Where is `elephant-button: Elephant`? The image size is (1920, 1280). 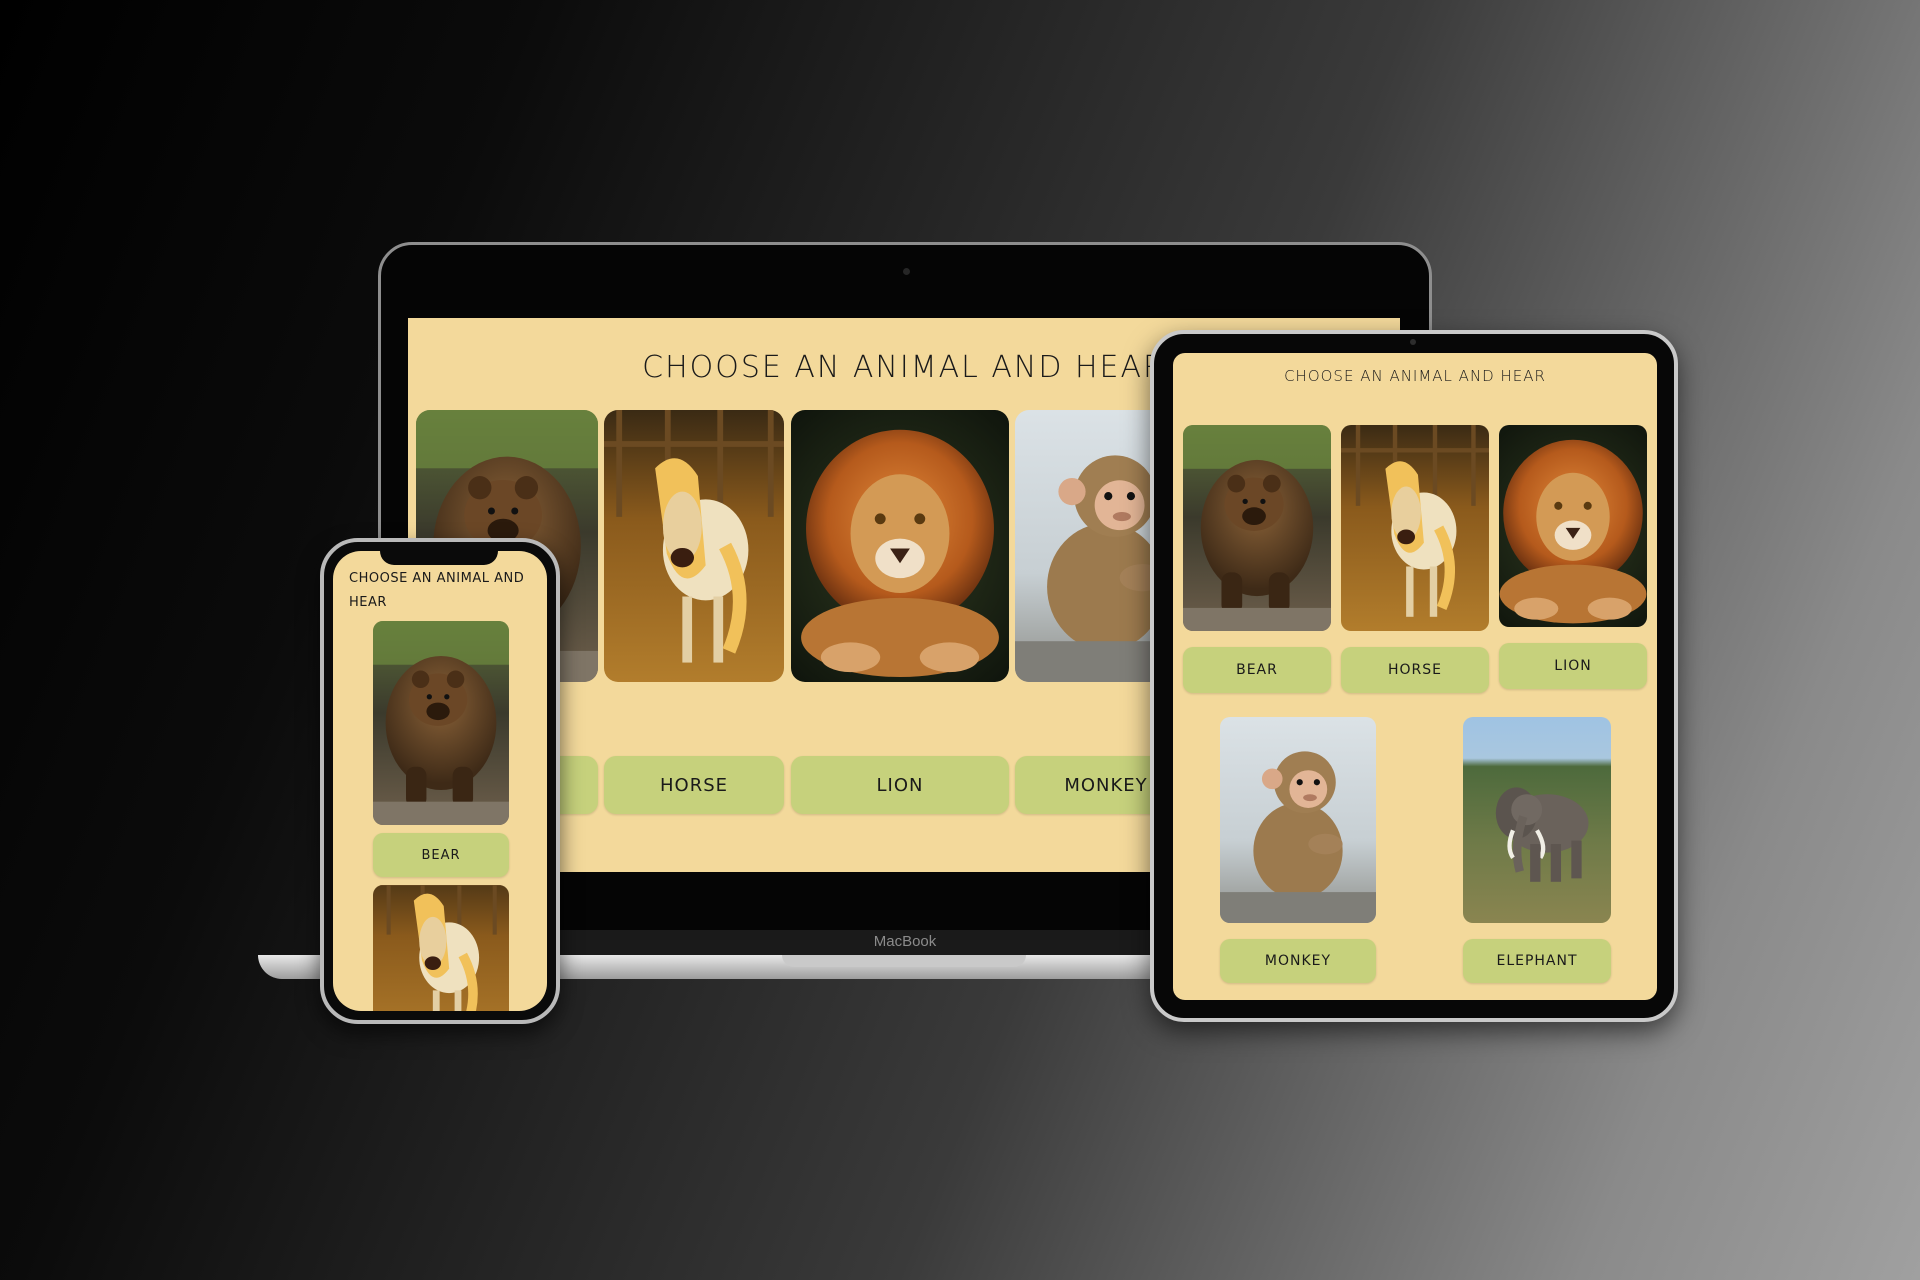 elephant-button: Elephant is located at coordinates (1537, 961).